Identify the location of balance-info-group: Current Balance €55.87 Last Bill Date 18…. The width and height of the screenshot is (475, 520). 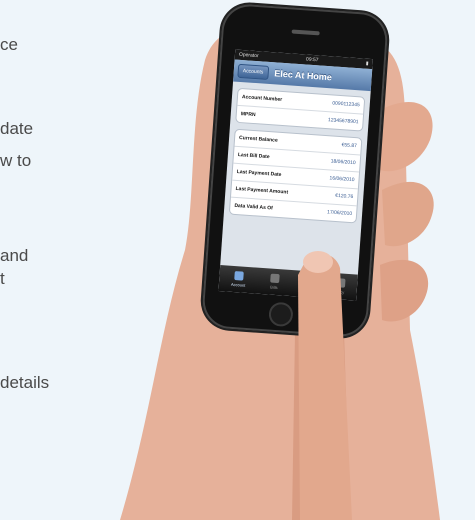
(295, 176).